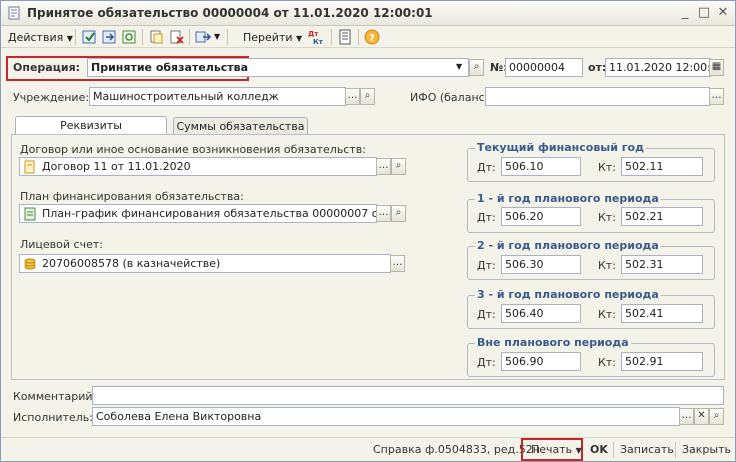 The height and width of the screenshot is (462, 736). Describe the element at coordinates (29, 167) in the screenshot. I see `contract-document-icon` at that location.